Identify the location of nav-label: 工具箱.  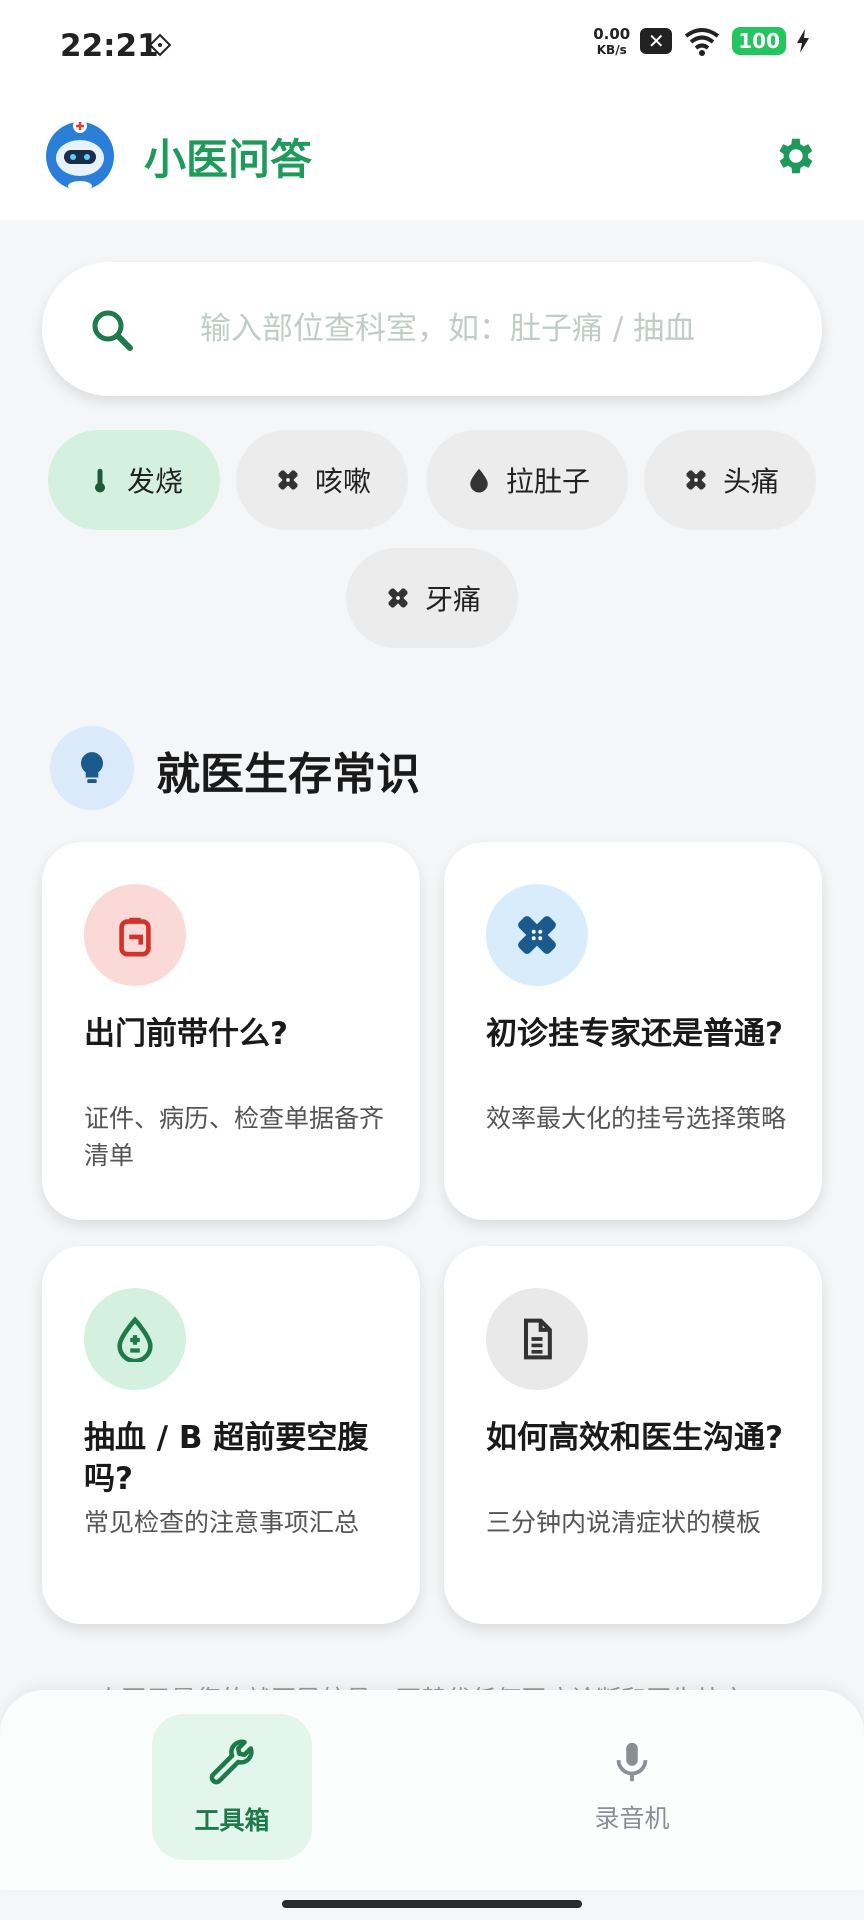
(232, 1820).